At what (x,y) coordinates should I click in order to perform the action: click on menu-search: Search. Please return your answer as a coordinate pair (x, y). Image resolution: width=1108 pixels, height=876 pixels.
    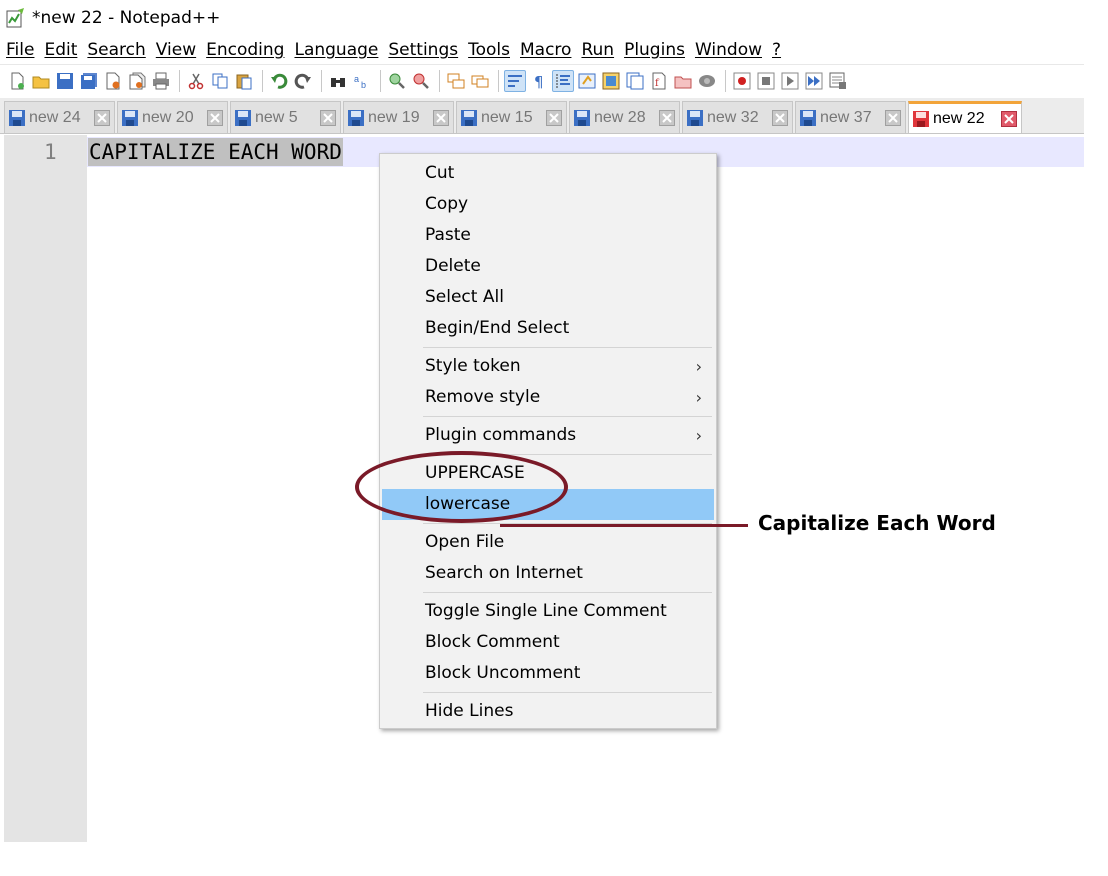
    Looking at the image, I should click on (116, 50).